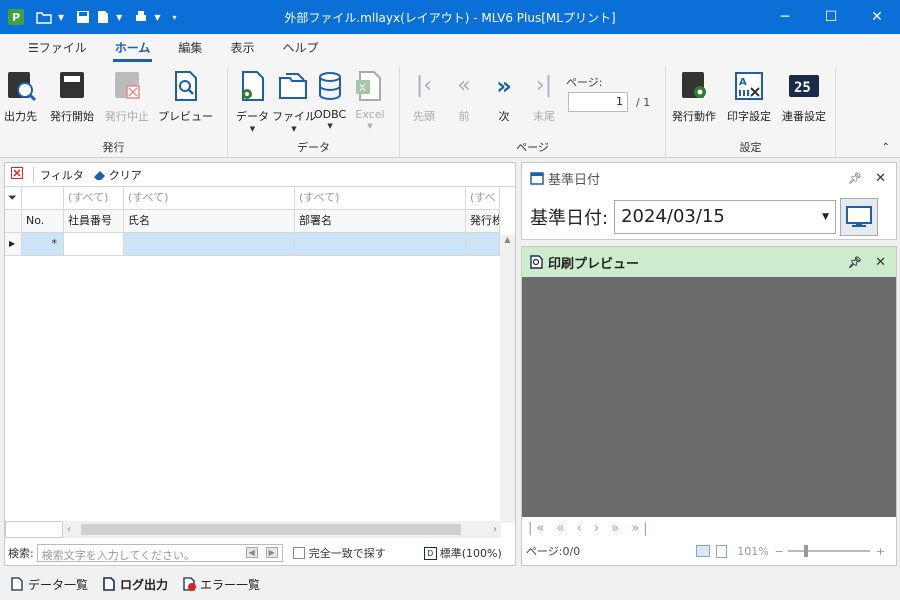  Describe the element at coordinates (141, 17) in the screenshot. I see `print-icon` at that location.